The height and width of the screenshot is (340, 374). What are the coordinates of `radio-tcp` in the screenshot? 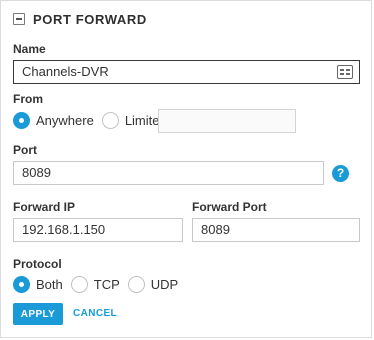 It's located at (79, 284).